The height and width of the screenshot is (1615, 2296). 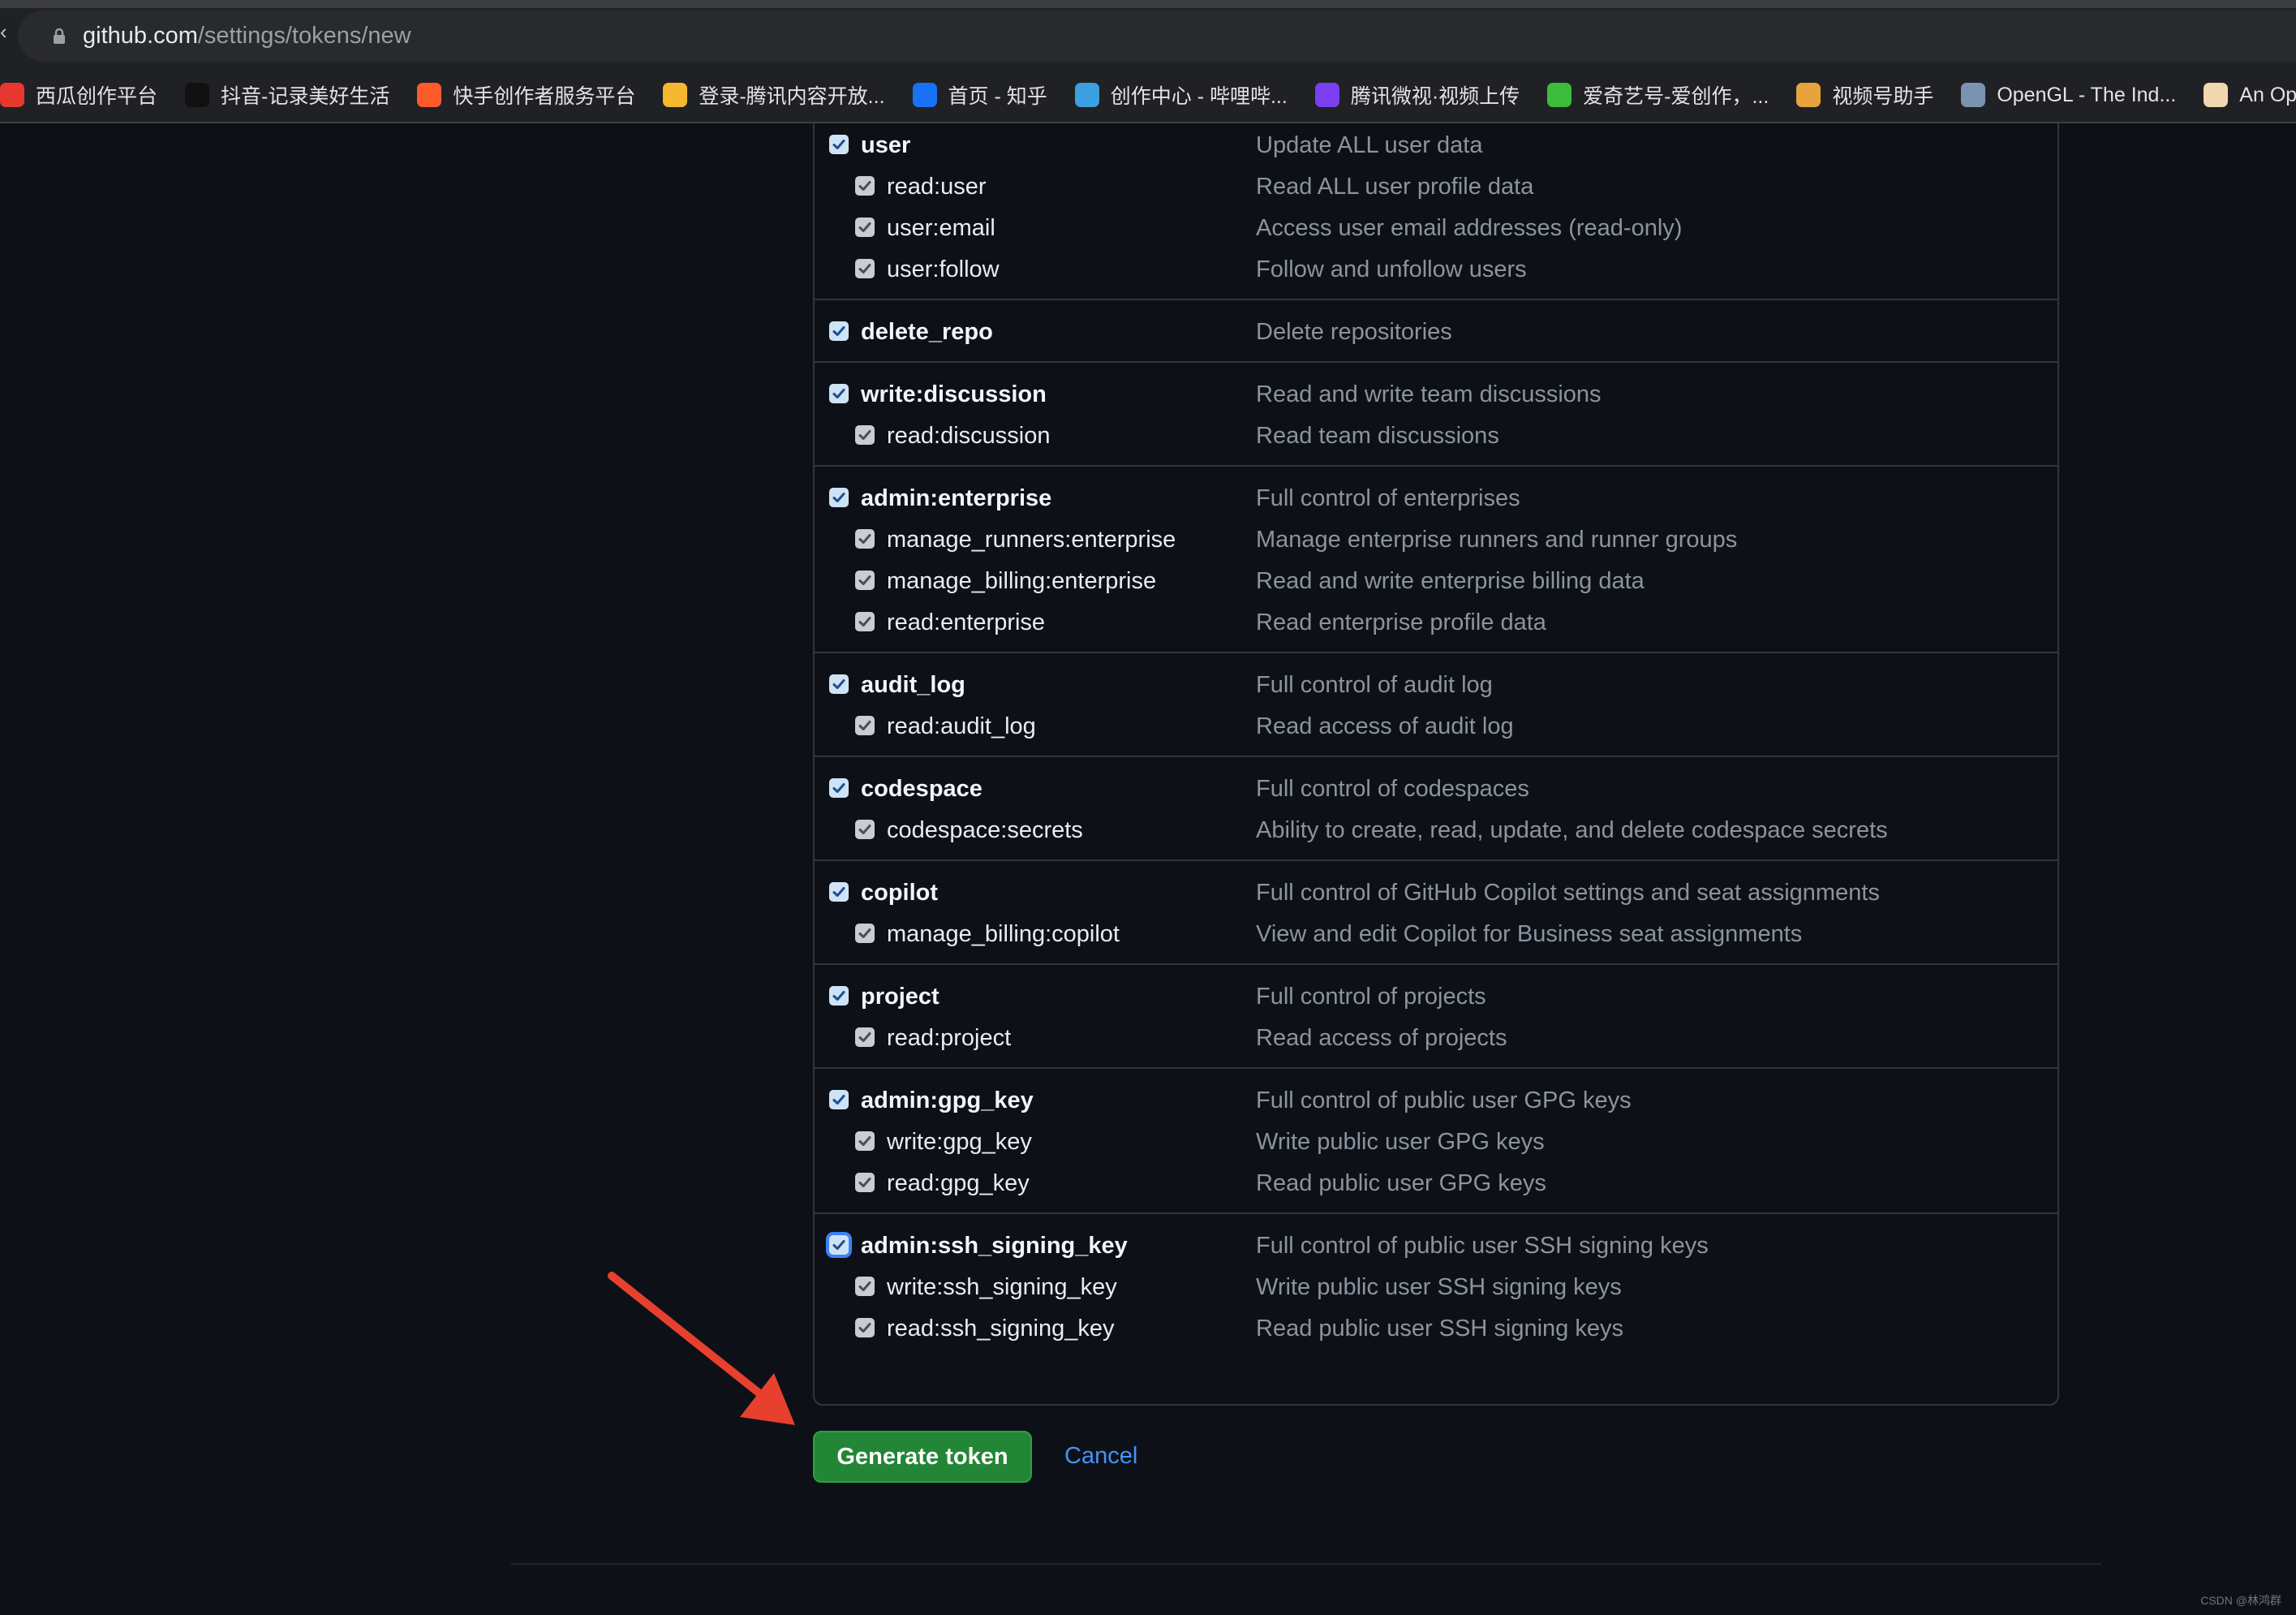 I want to click on bookmark-item: 快手创作者服务平台, so click(x=526, y=95).